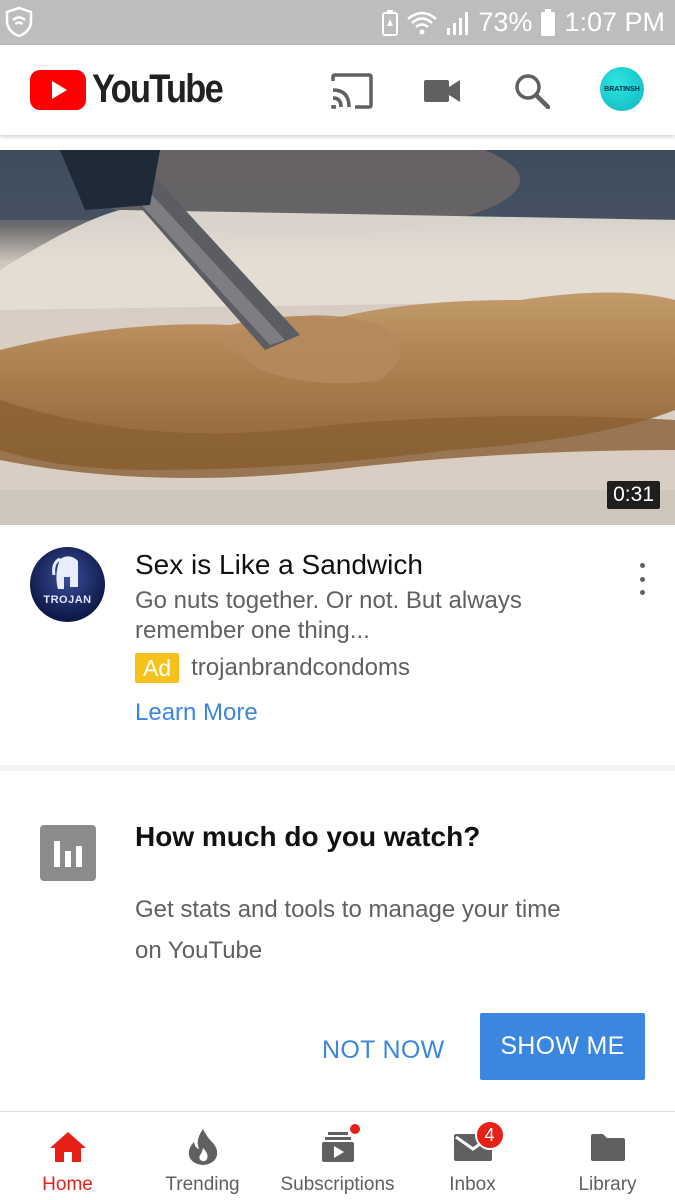 This screenshot has width=675, height=1200. What do you see at coordinates (354, 1129) in the screenshot?
I see `new-content-dot` at bounding box center [354, 1129].